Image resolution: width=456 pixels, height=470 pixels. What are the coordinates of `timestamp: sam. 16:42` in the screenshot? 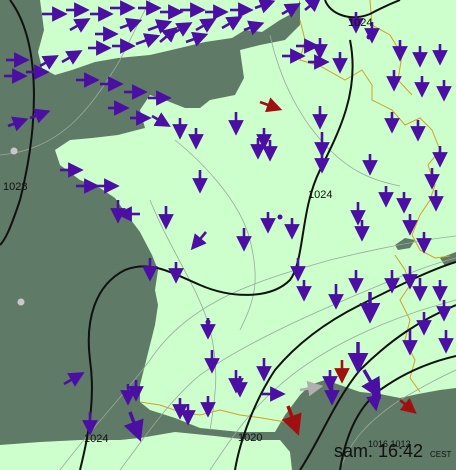 It's located at (378, 451).